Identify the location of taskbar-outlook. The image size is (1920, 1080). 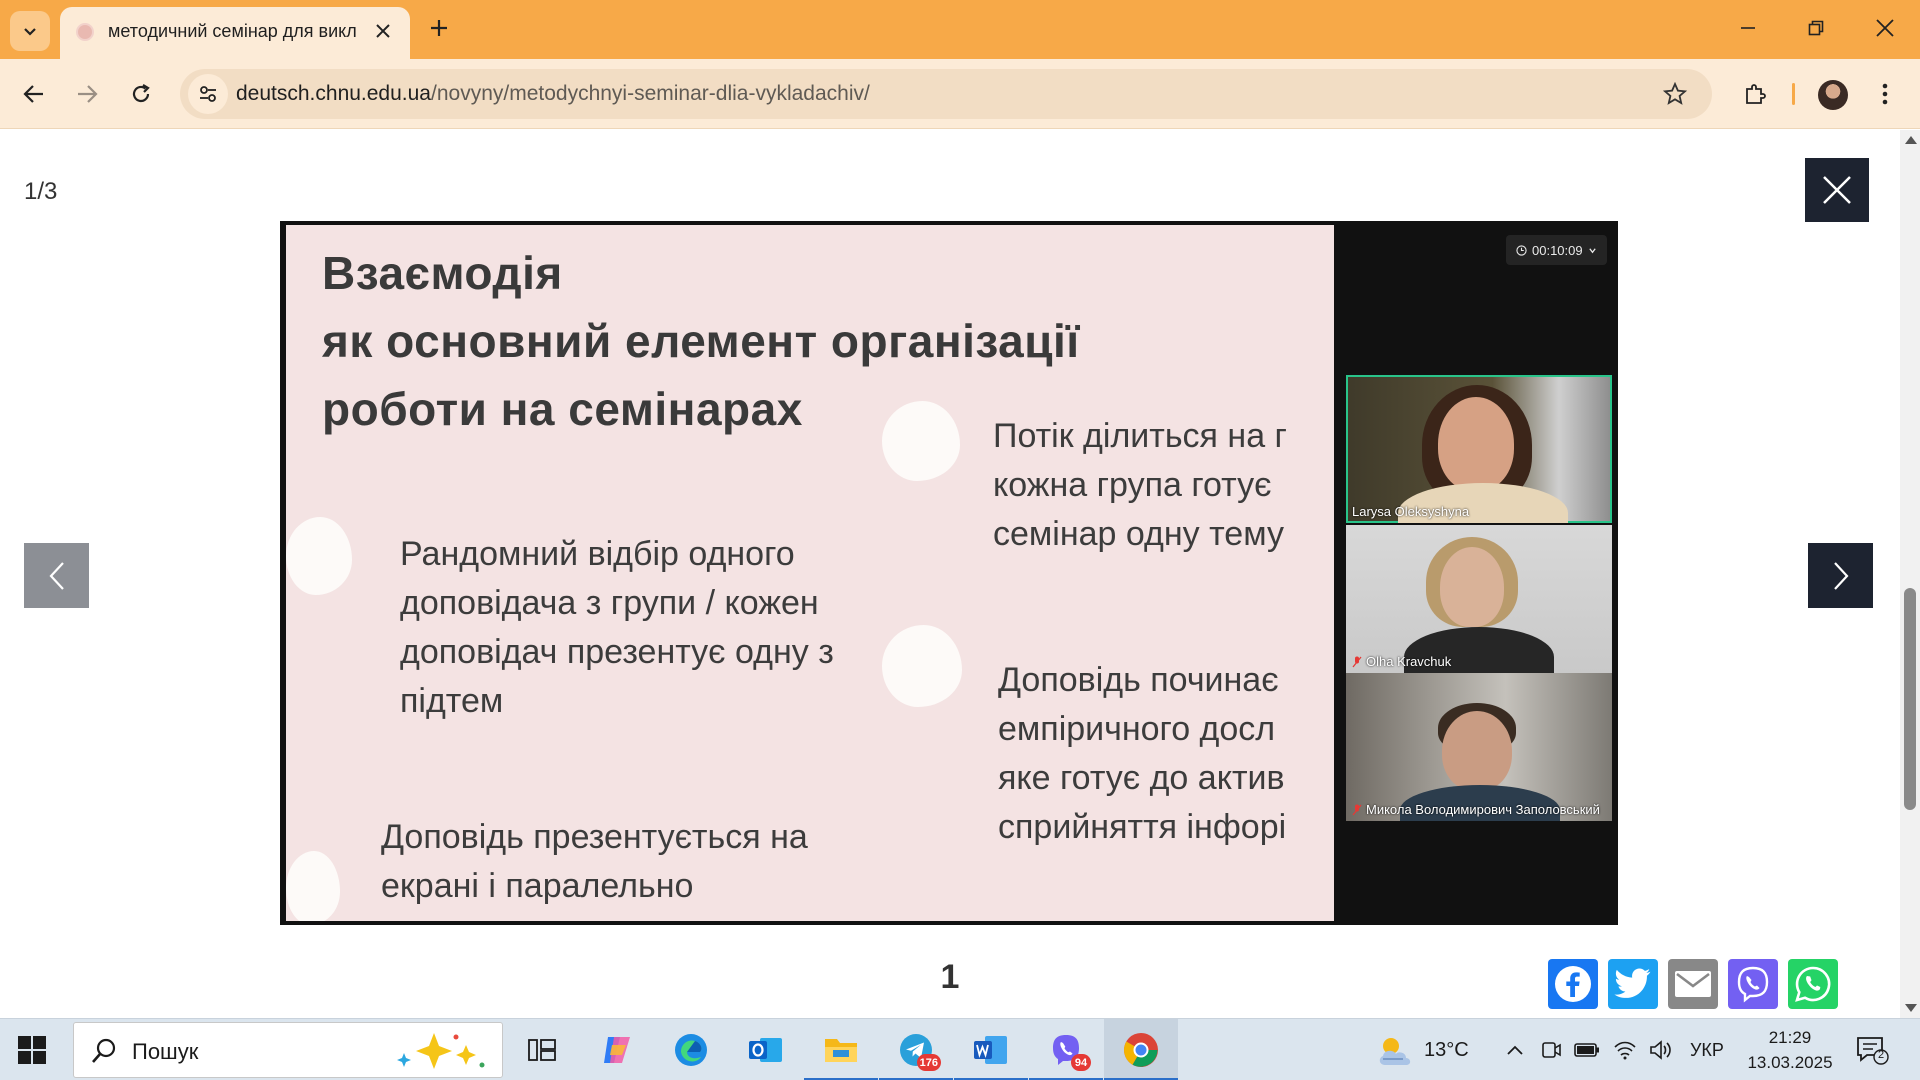
(766, 1049).